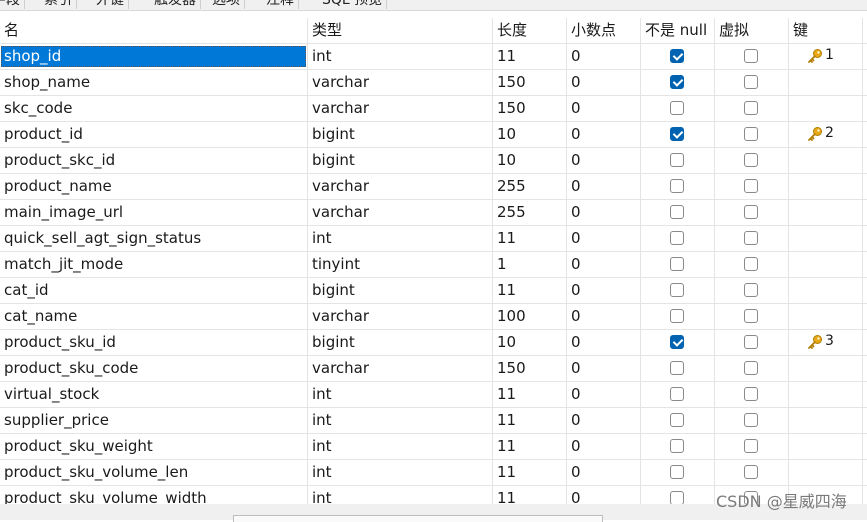 This screenshot has height=522, width=867. I want to click on column-header-not-null: 不是 null, so click(678, 30).